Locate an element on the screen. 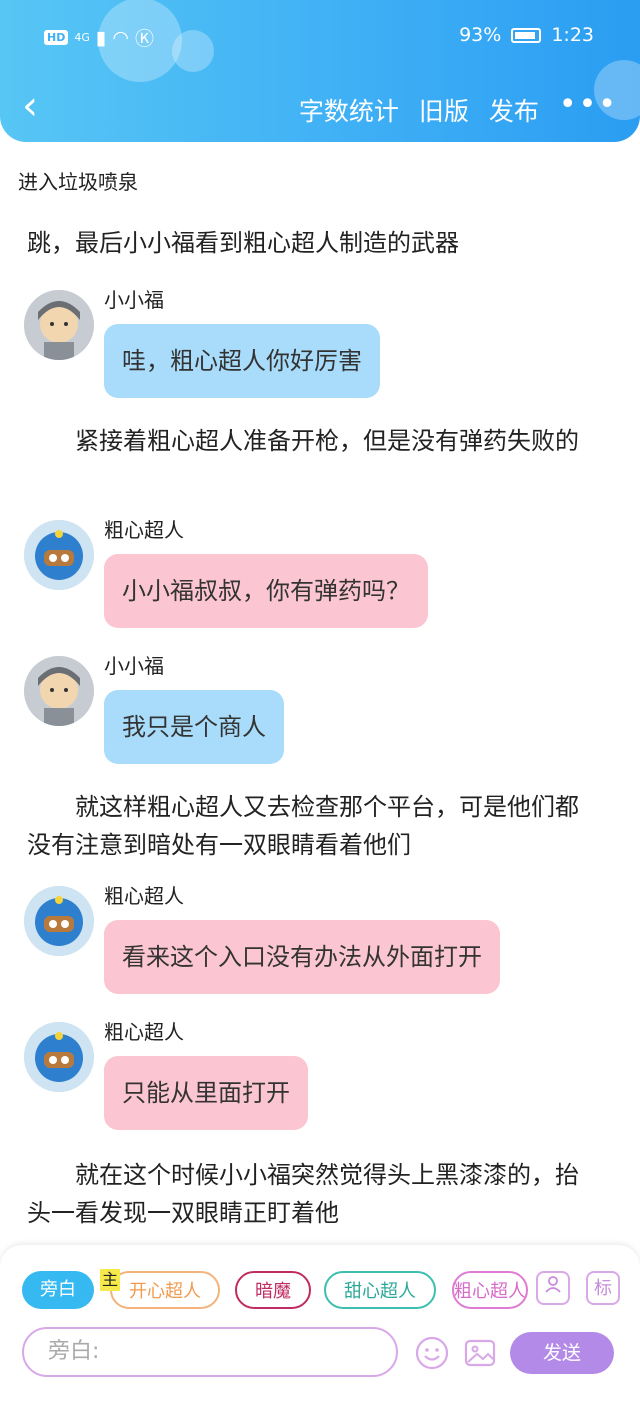 This screenshot has height=1415, width=640. message-bubble: 看来这个入口没有办法从外面打开 is located at coordinates (302, 957).